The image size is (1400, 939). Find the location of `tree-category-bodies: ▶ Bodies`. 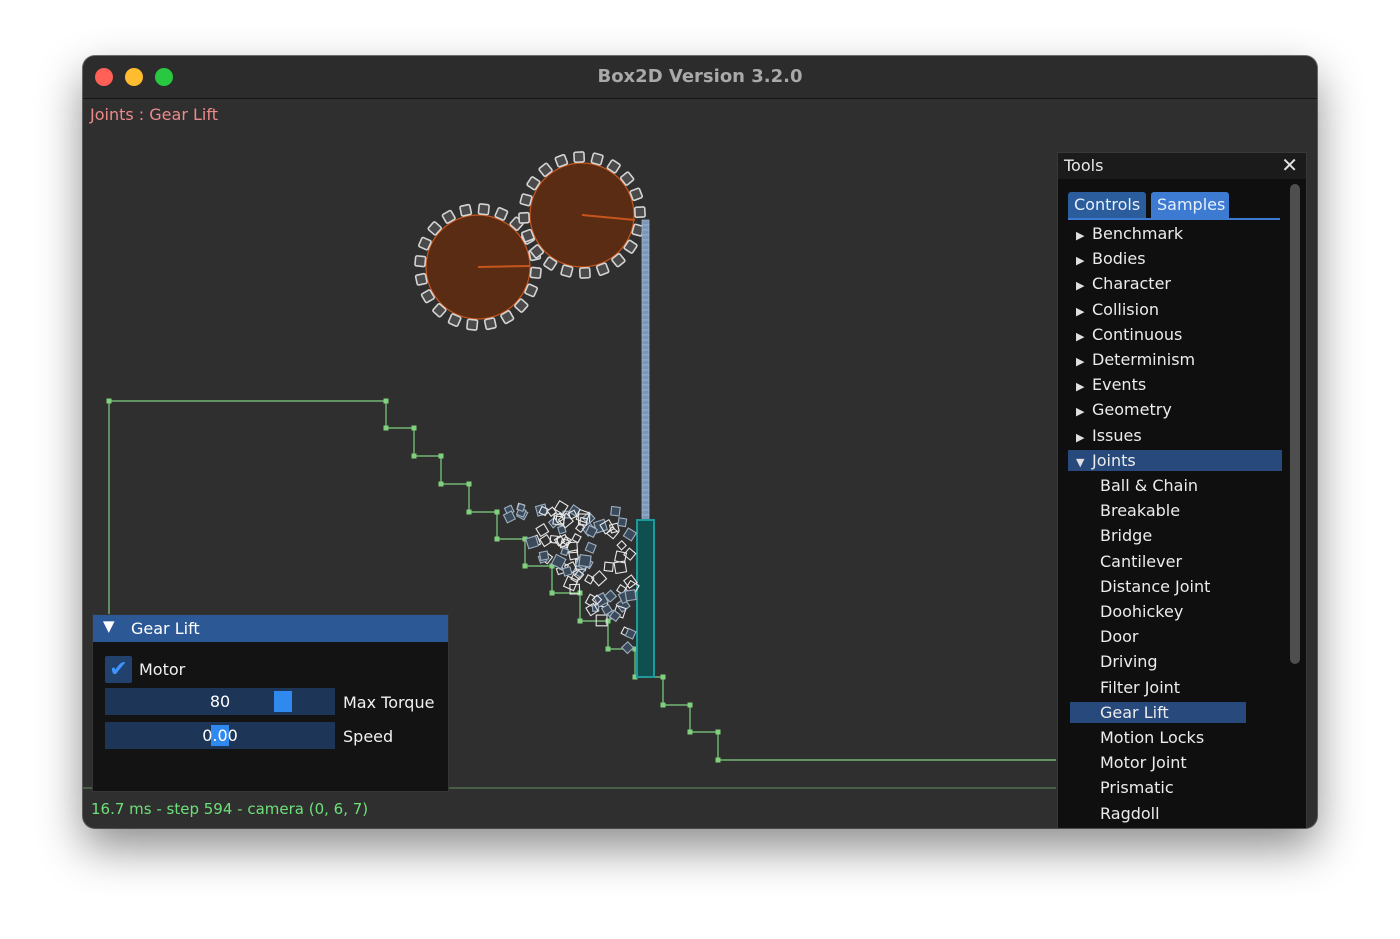

tree-category-bodies: ▶ Bodies is located at coordinates (1171, 258).